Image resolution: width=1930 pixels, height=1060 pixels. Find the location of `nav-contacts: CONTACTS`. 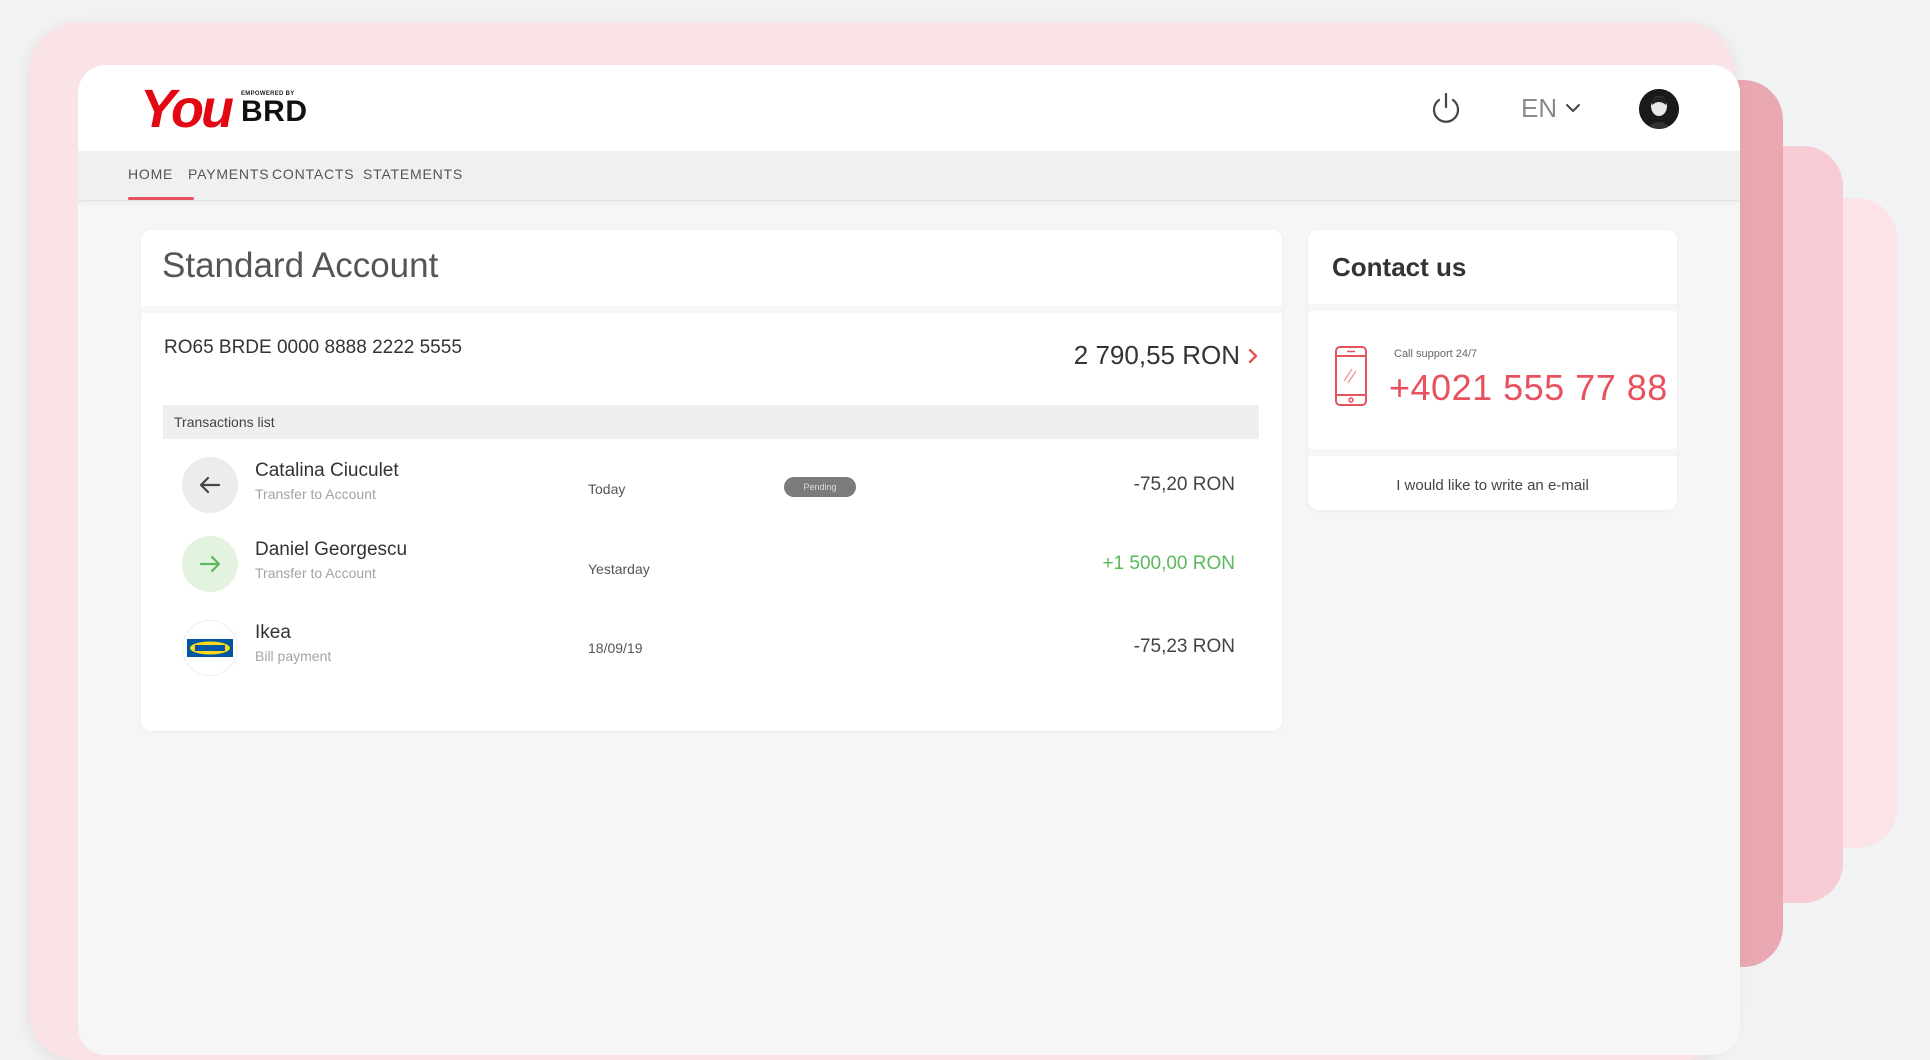

nav-contacts: CONTACTS is located at coordinates (313, 174).